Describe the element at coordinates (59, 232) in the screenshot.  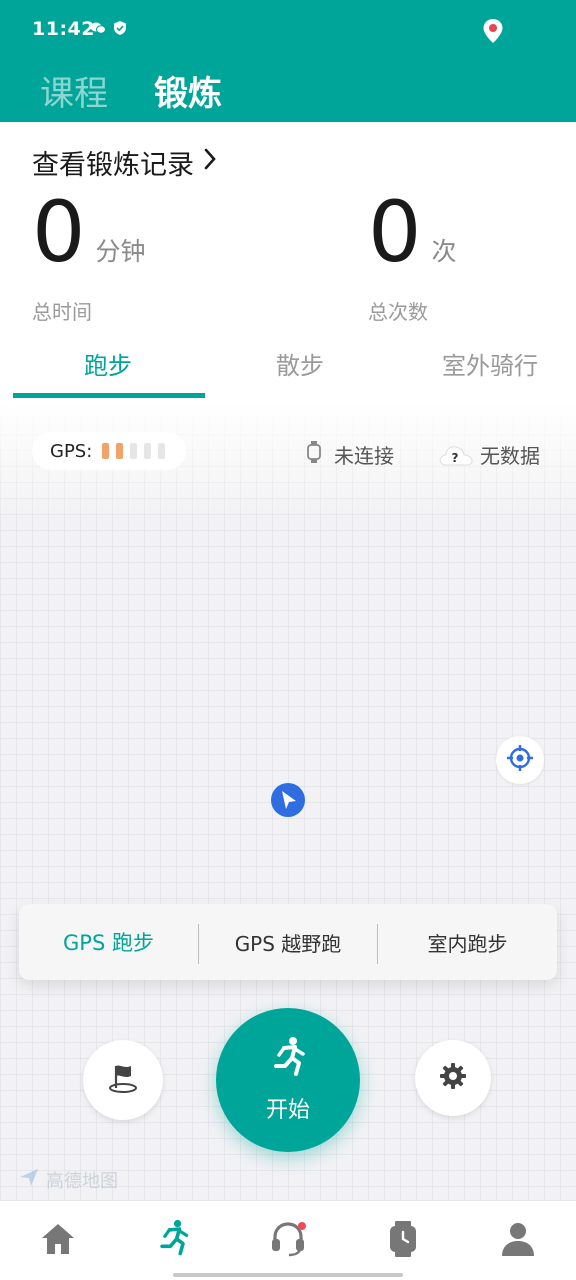
I see `total-time-value: 0` at that location.